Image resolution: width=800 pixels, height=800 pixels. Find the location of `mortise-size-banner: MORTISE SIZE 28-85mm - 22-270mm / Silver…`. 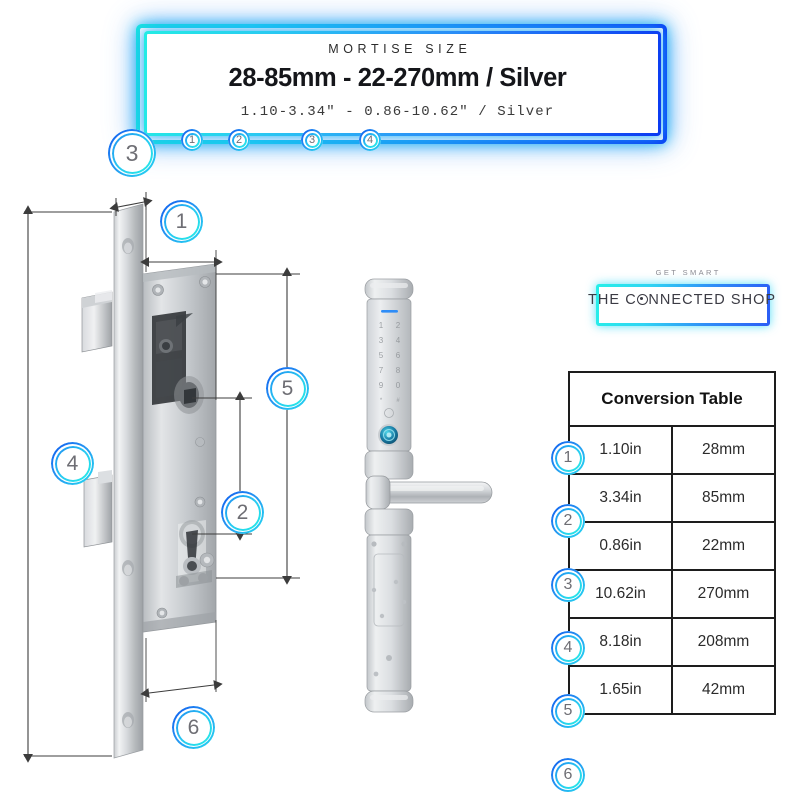

mortise-size-banner: MORTISE SIZE 28-85mm - 22-270mm / Silver… is located at coordinates (397, 80).